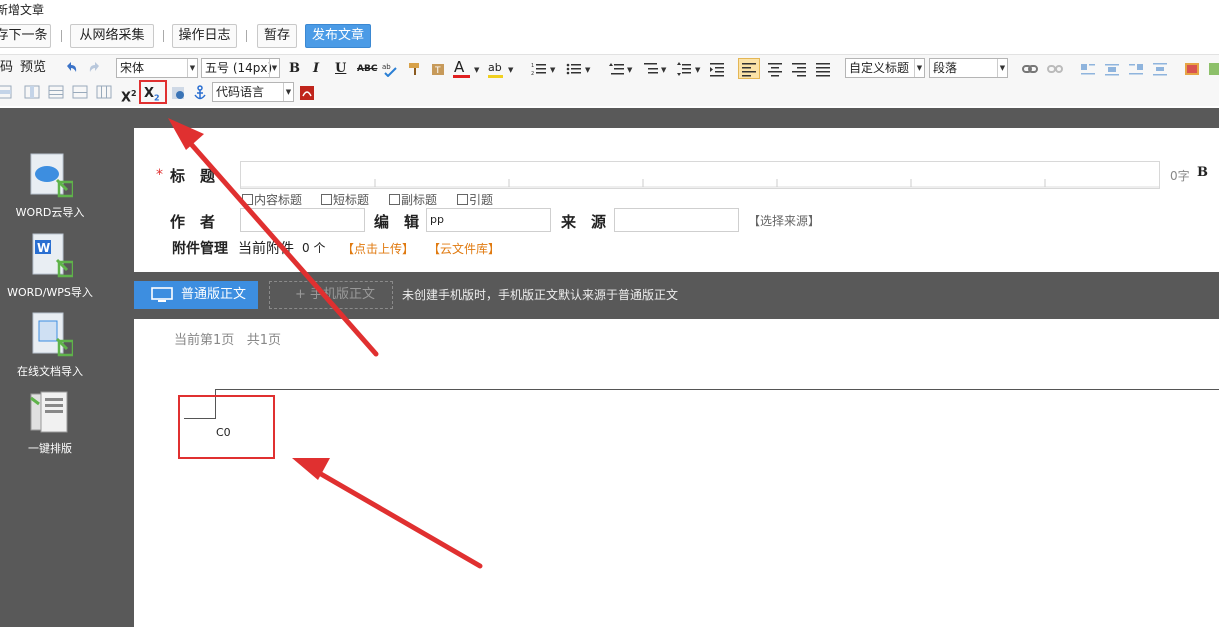 This screenshot has width=1219, height=627. I want to click on sidebar-item-auto-format: 一键排版, so click(50, 422).